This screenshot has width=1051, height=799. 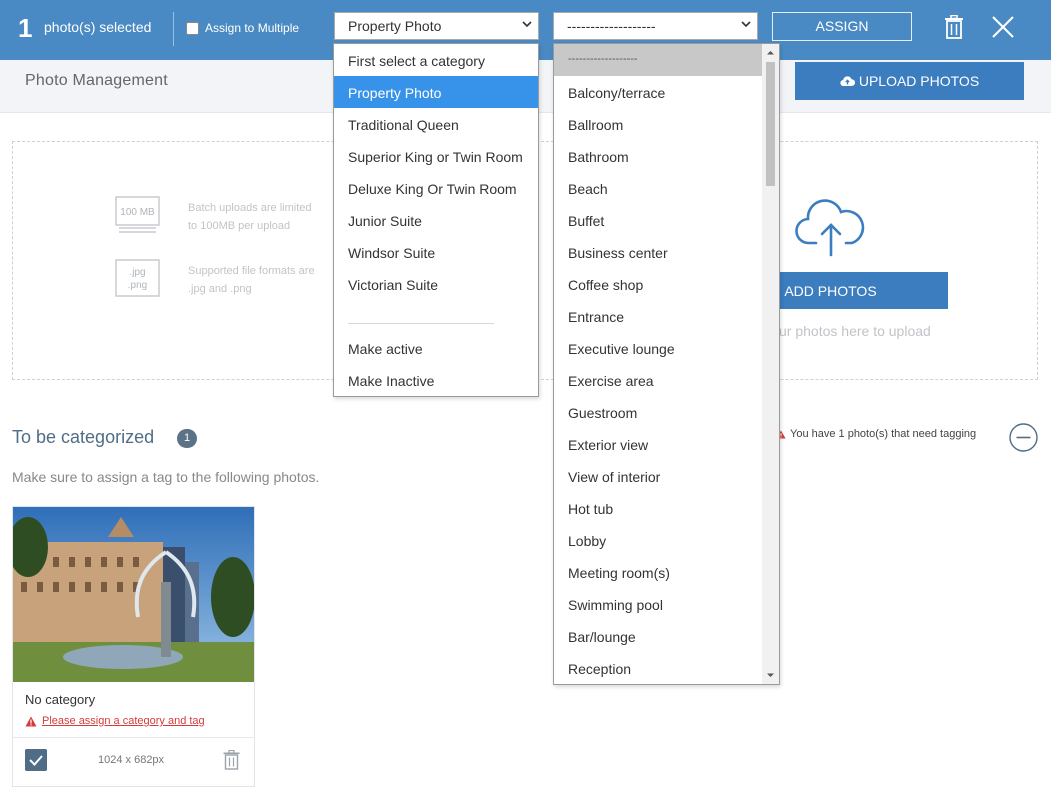 I want to click on tag-option: Ballroom, so click(x=658, y=124).